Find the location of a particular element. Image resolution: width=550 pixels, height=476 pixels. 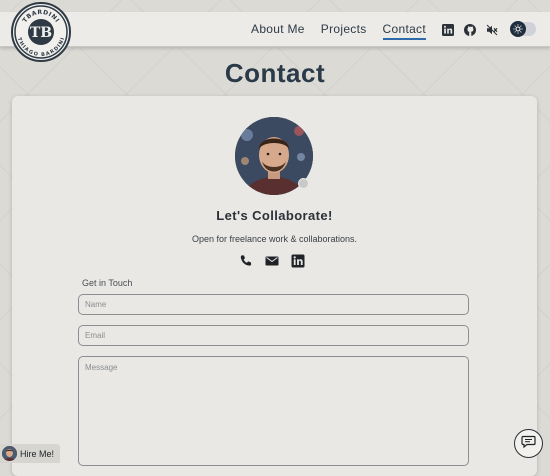

page-title: Contact is located at coordinates (275, 73).